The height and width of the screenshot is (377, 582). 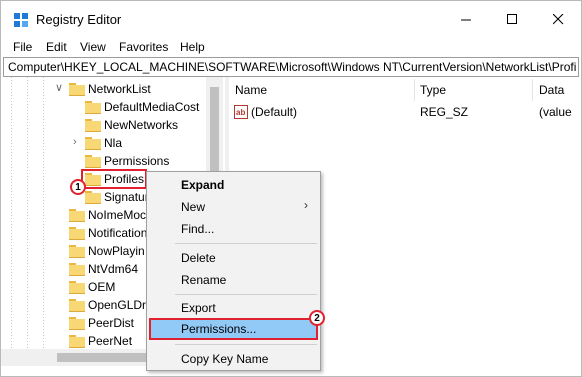 I want to click on close-button, so click(x=558, y=19).